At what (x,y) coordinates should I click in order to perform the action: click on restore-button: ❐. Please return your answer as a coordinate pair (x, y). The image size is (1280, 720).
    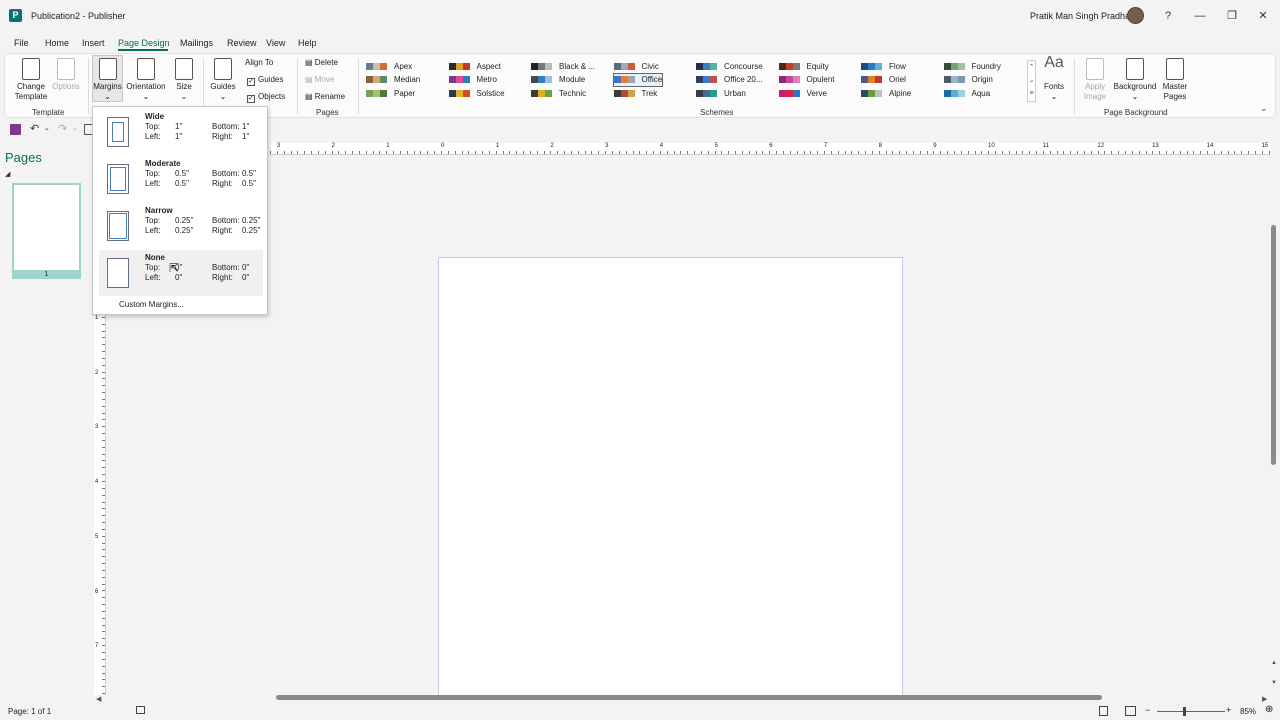
    Looking at the image, I should click on (1232, 16).